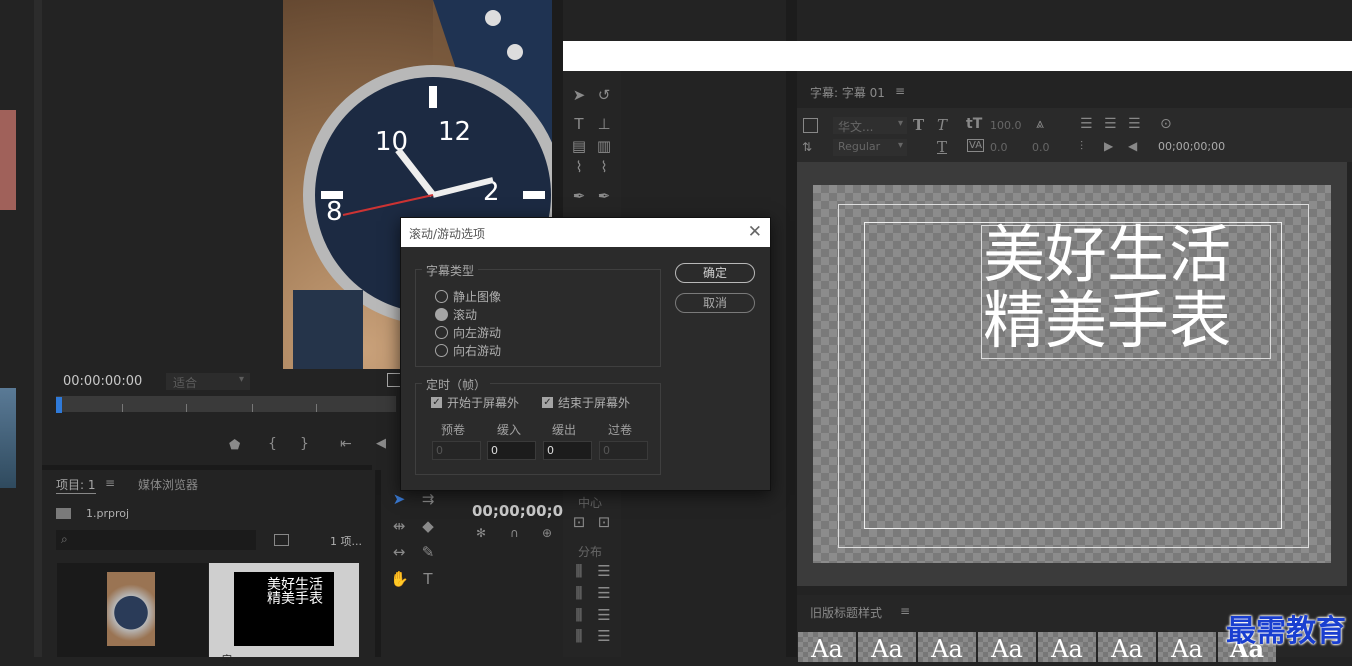 The width and height of the screenshot is (1352, 666). What do you see at coordinates (604, 146) in the screenshot?
I see `titler-vertical-area-icon: ▥` at bounding box center [604, 146].